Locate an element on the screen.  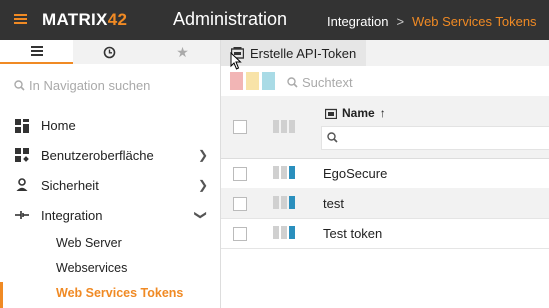
chevron-down-icon: ❯ is located at coordinates (200, 215).